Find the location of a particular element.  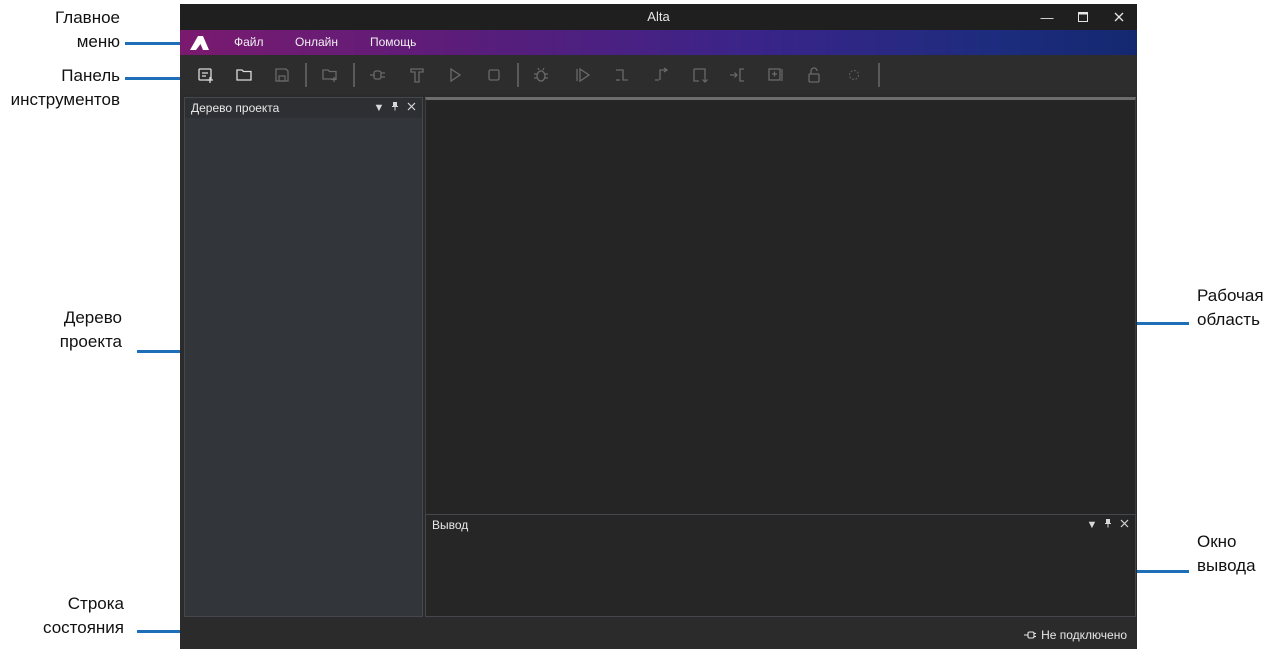

connect-button is located at coordinates (378, 75).